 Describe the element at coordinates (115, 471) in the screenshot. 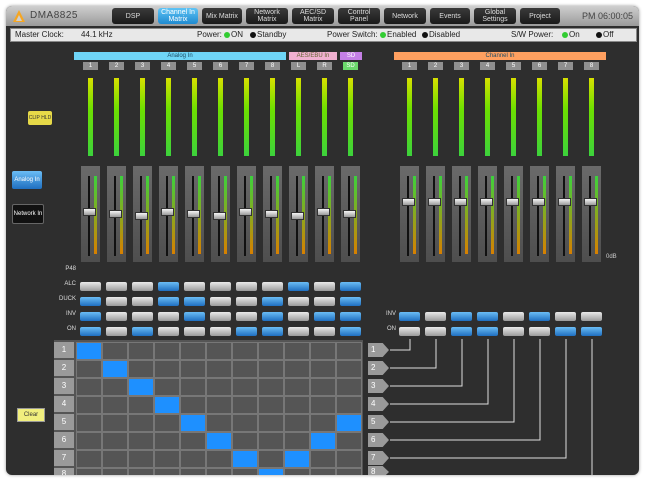

I see `matrix-cell-r8-c2` at that location.